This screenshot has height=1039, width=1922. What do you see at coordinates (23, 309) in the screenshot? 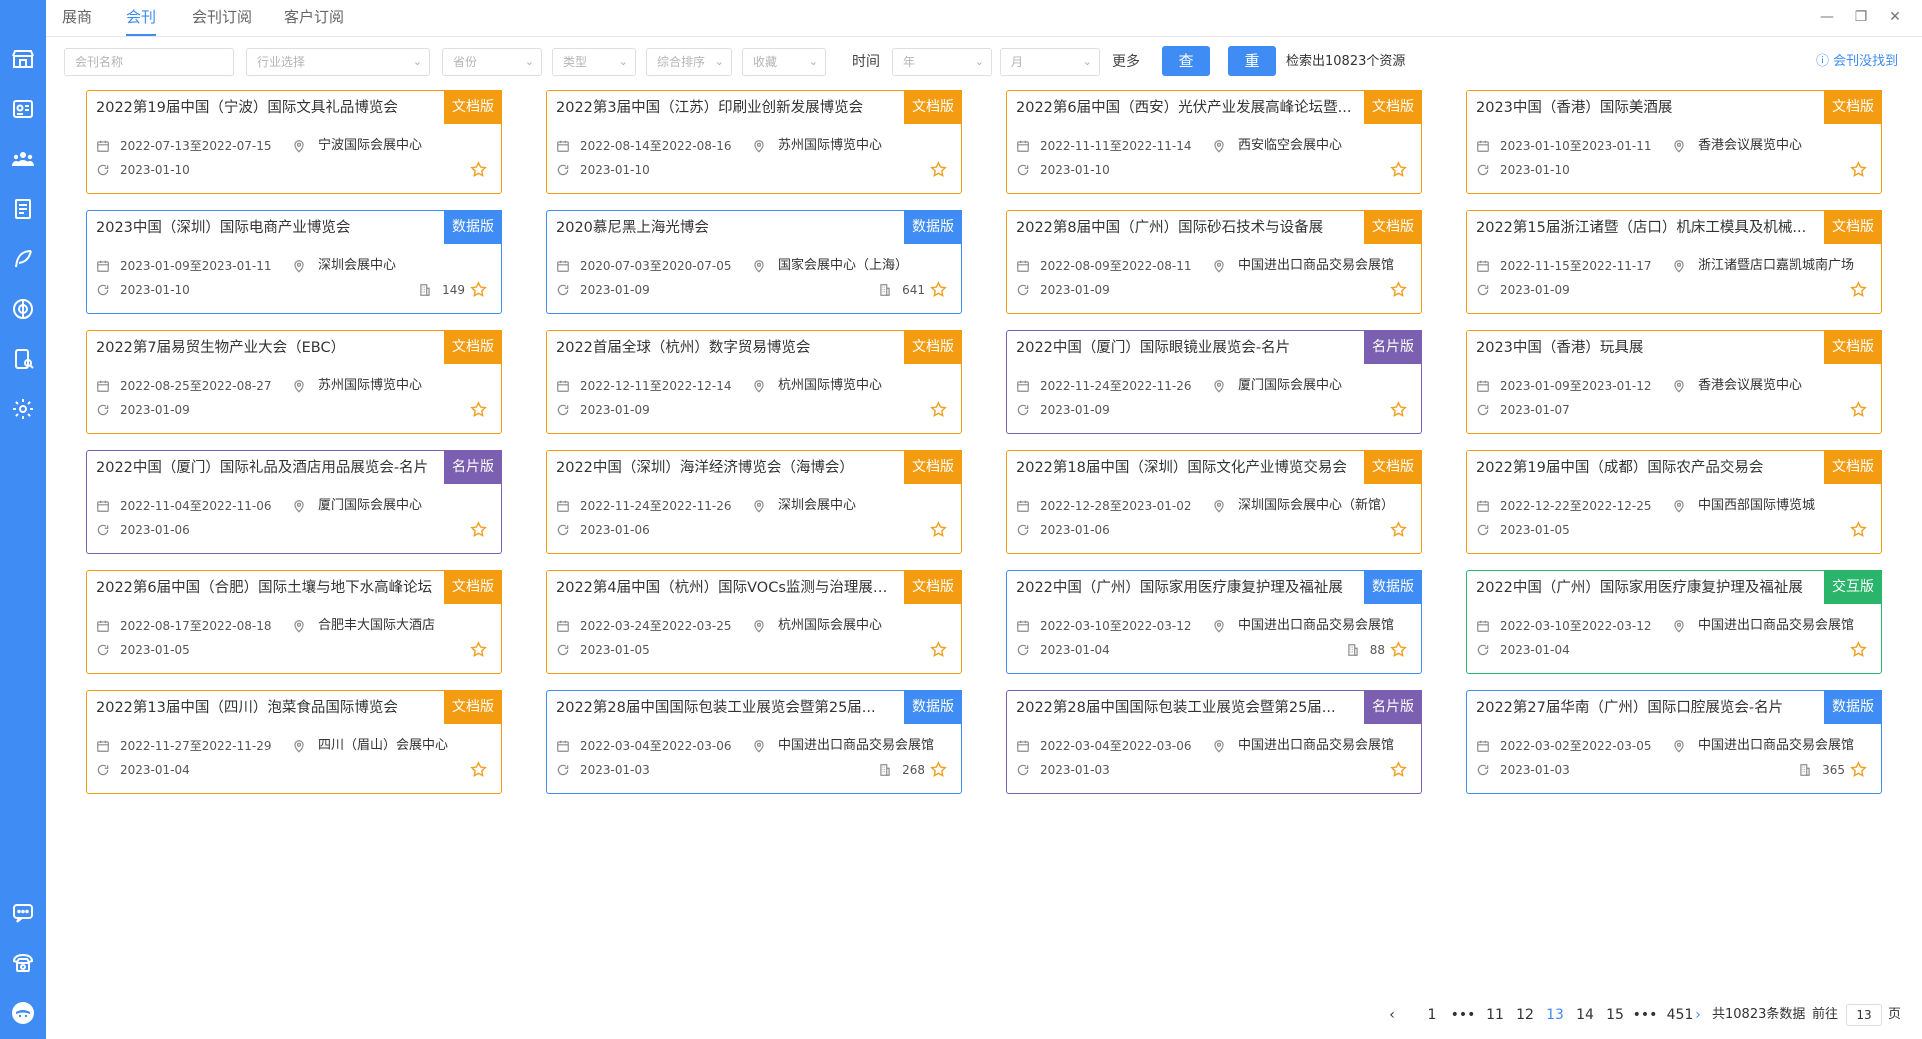
I see `radar-icon` at bounding box center [23, 309].